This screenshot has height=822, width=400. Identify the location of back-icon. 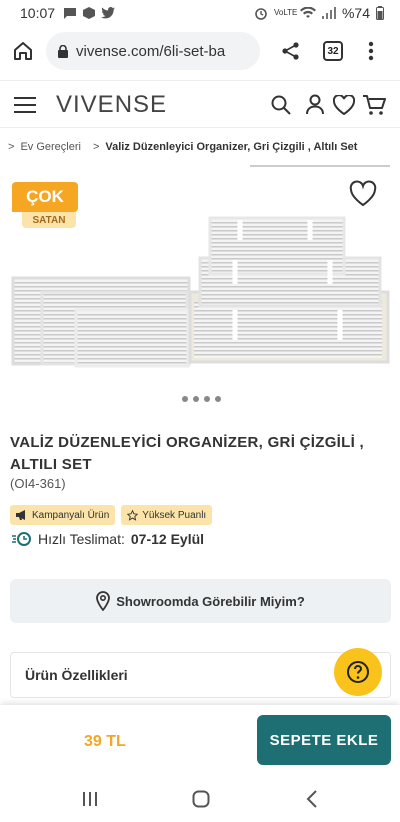
(312, 799).